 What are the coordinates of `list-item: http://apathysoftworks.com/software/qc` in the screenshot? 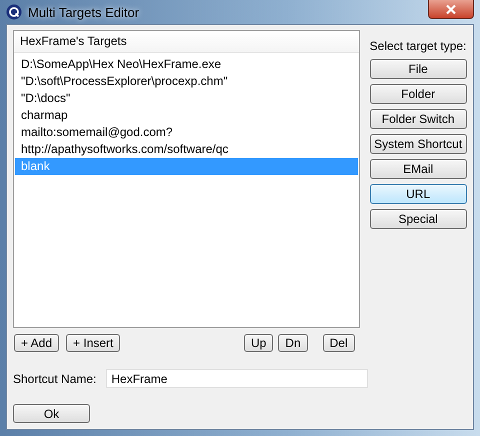 It's located at (186, 149).